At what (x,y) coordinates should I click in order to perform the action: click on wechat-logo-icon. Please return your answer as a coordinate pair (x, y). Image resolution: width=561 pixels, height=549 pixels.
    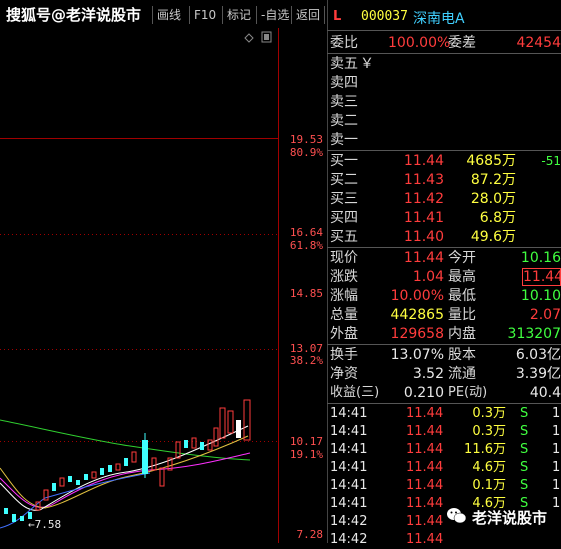
    Looking at the image, I should click on (457, 516).